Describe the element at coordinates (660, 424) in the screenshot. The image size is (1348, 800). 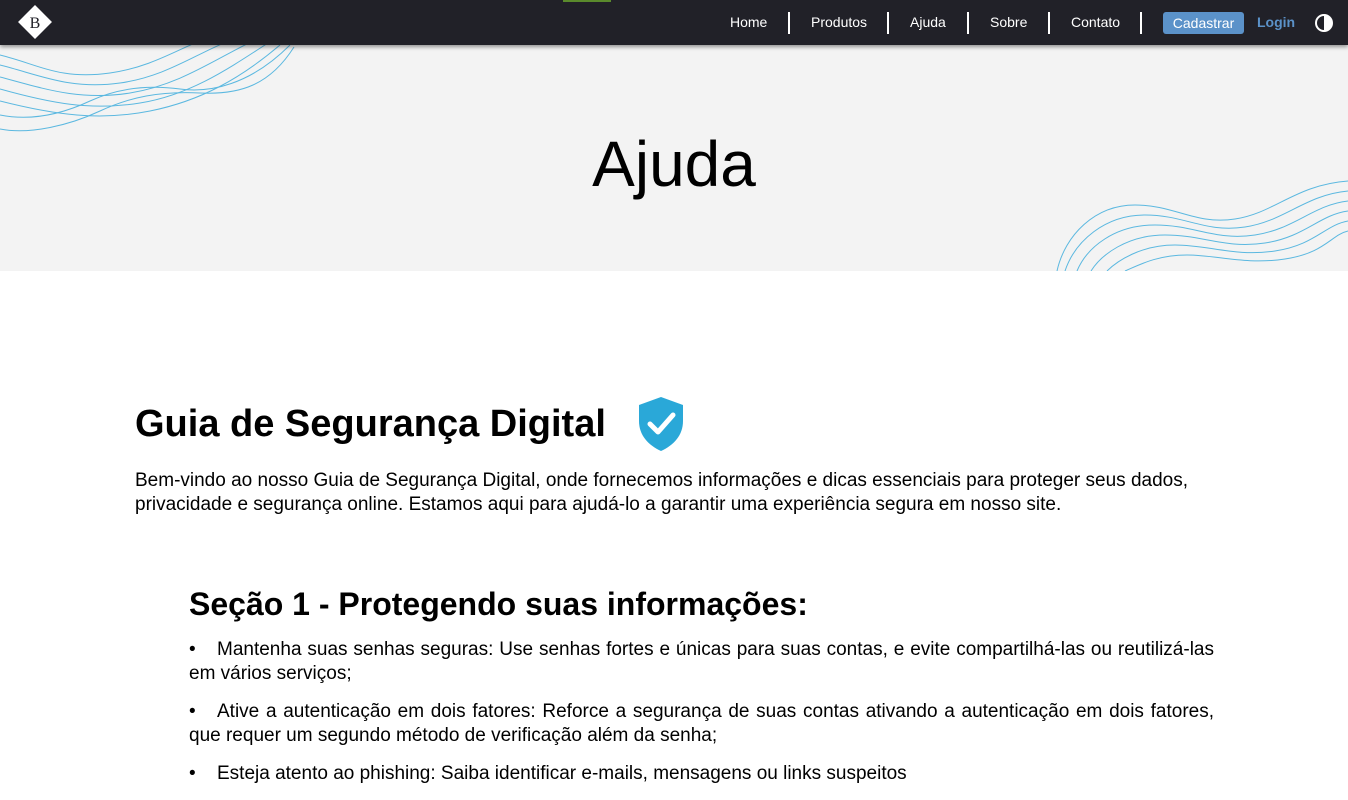
I see `shield-check-icon` at that location.